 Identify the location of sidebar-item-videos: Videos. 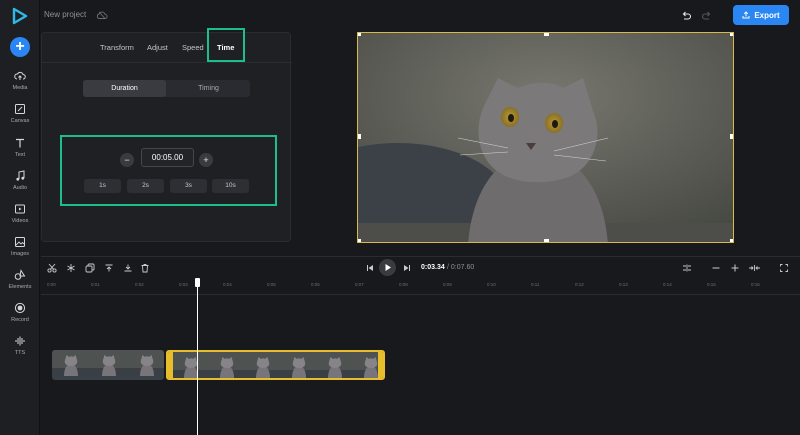
(20, 218).